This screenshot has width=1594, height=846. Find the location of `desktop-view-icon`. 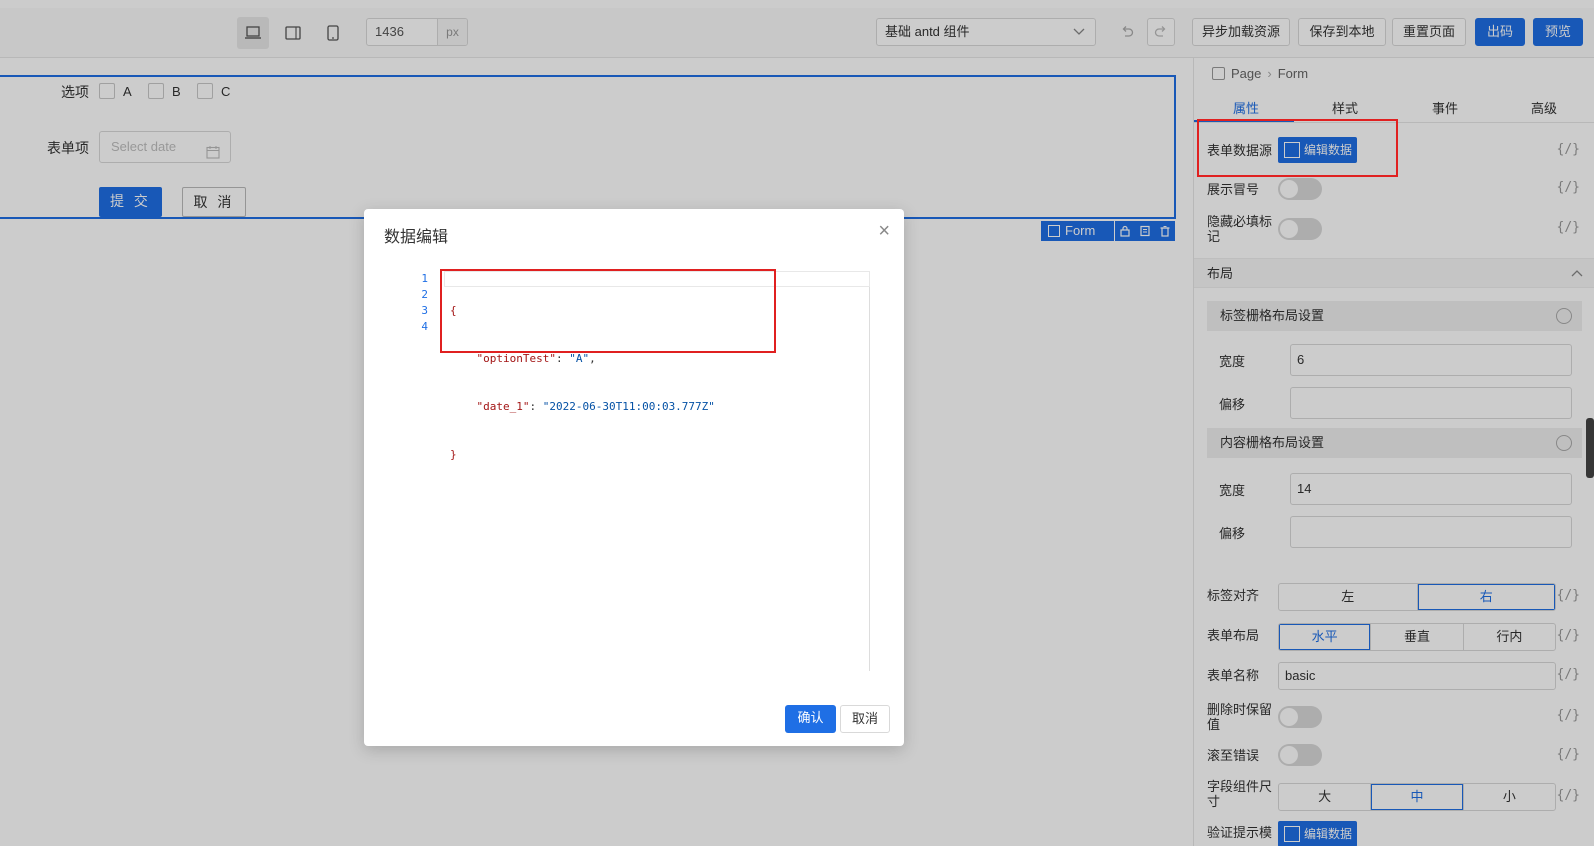

desktop-view-icon is located at coordinates (253, 33).